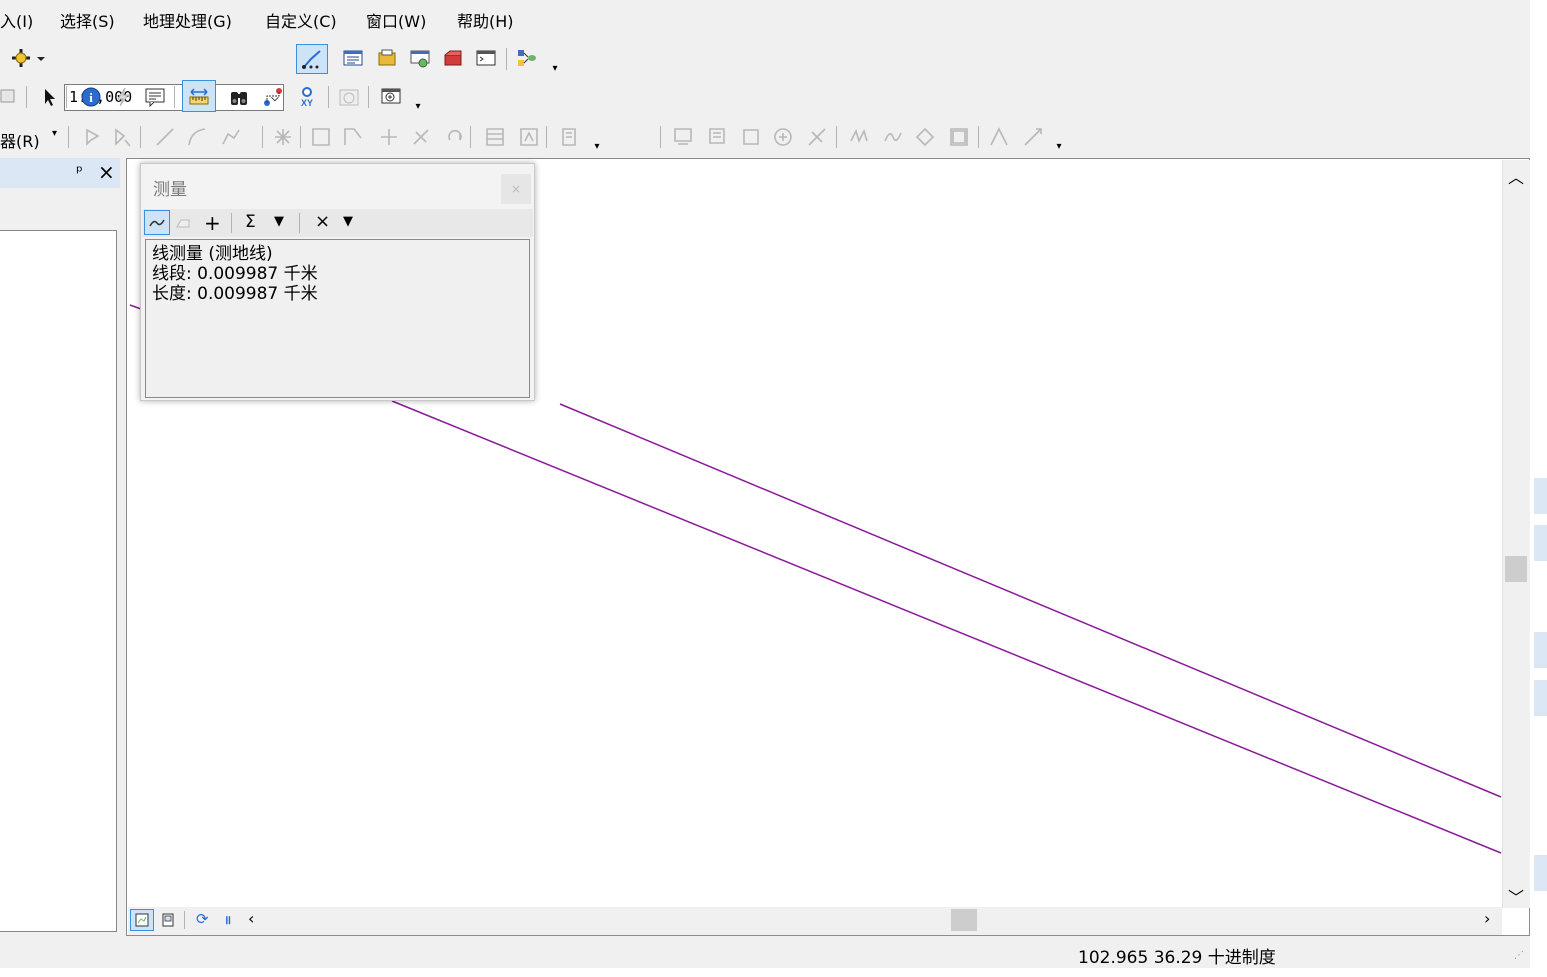 Image resolution: width=1547 pixels, height=977 pixels. I want to click on add-data-icon, so click(21, 58).